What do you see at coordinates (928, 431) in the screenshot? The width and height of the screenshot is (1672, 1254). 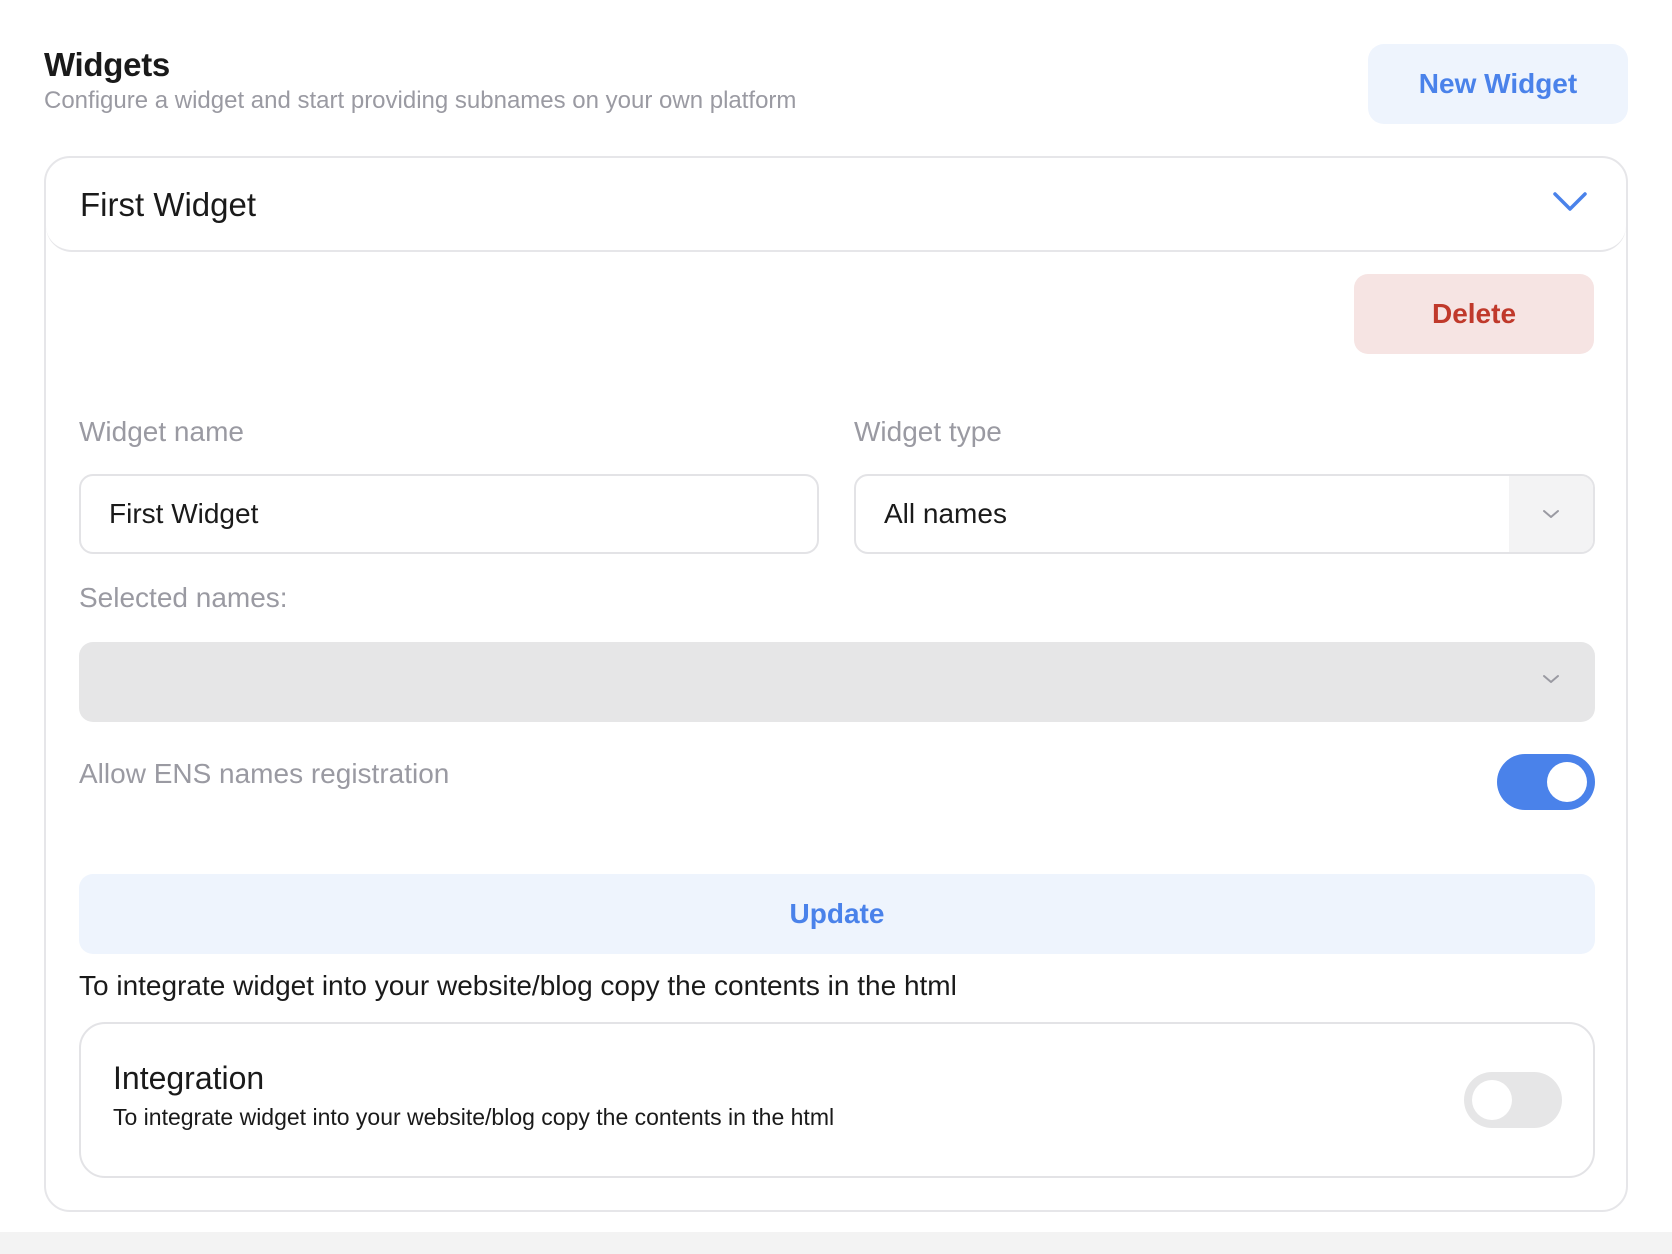 I see `widget-type-label: Widget type` at bounding box center [928, 431].